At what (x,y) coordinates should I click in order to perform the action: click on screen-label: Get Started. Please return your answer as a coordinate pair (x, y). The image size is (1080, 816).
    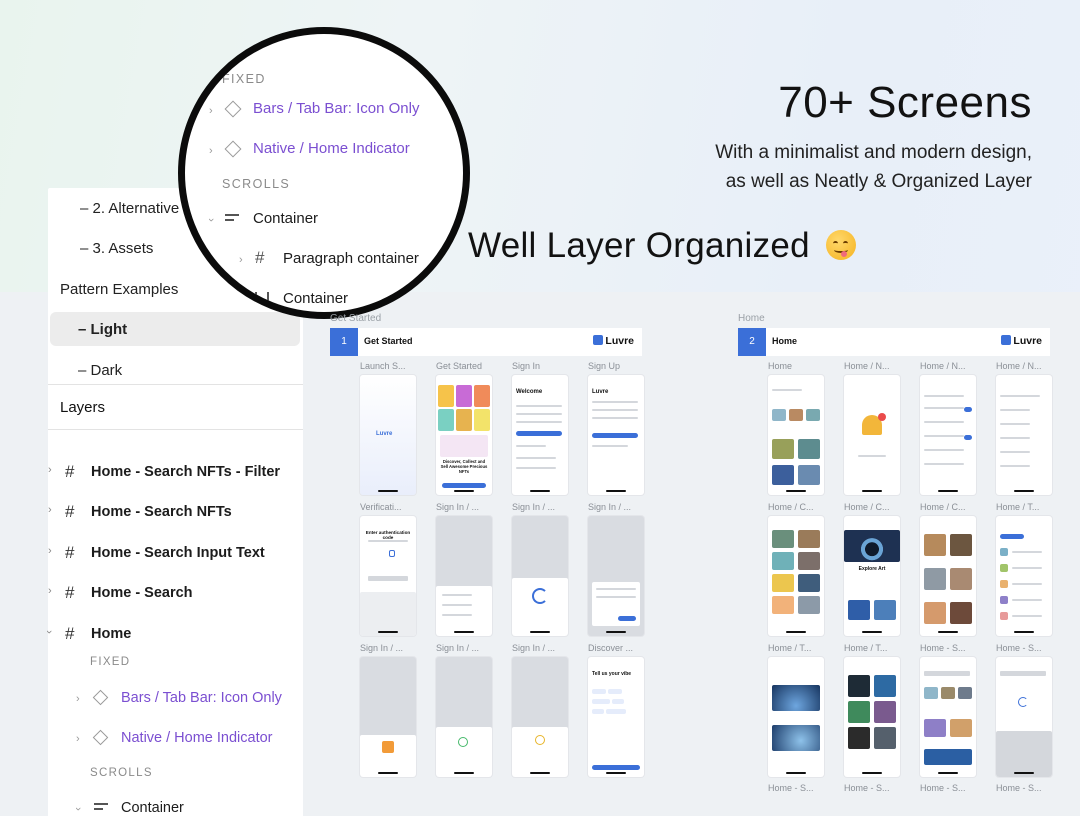
    Looking at the image, I should click on (459, 366).